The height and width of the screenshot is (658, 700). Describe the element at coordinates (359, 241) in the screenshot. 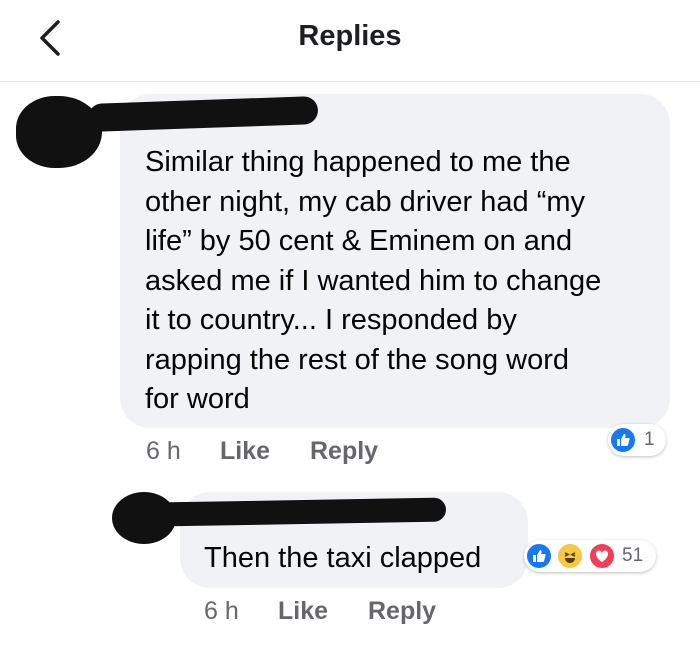

I see `comment-line: life” by 50 cent & Eminem on and` at that location.